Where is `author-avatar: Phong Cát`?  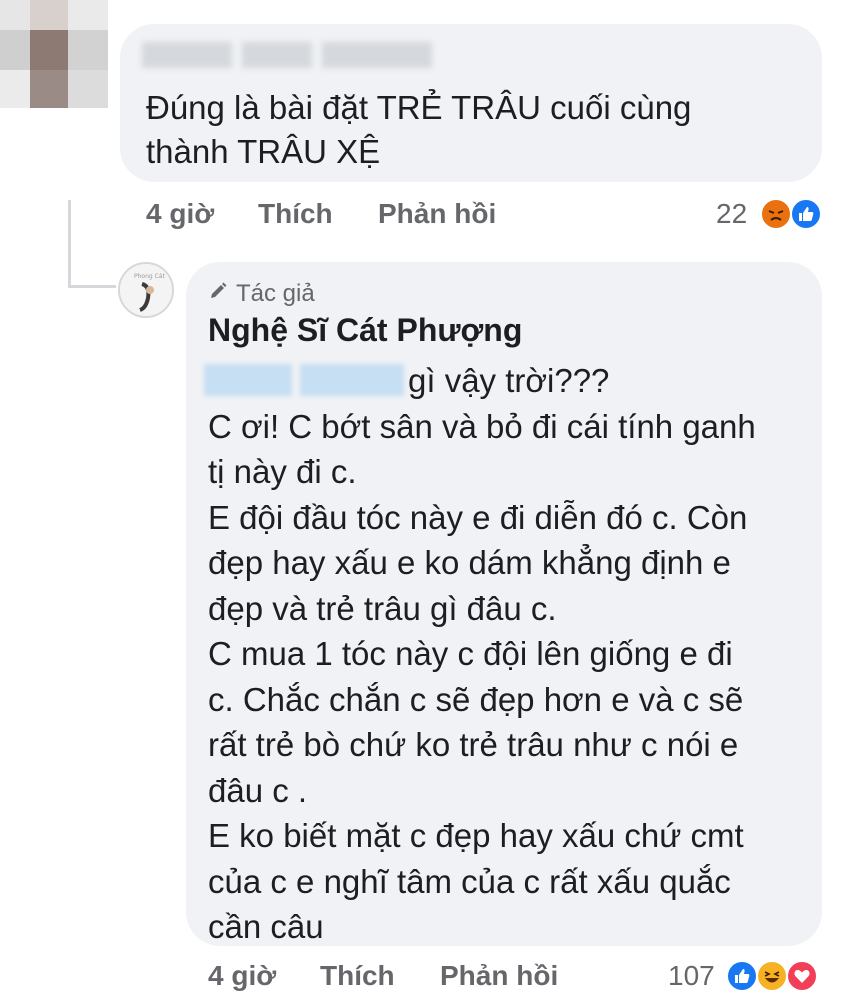 author-avatar: Phong Cát is located at coordinates (146, 290).